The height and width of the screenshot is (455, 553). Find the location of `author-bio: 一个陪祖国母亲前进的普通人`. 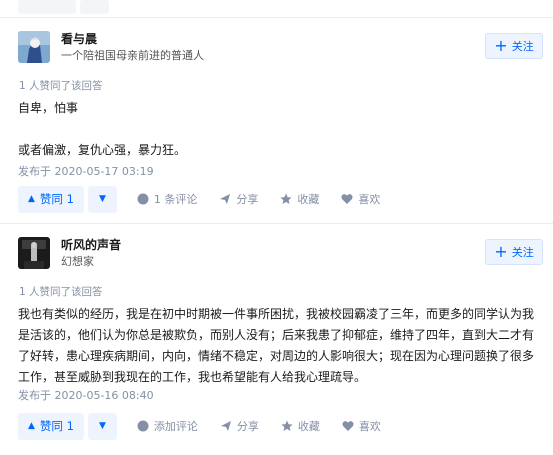

author-bio: 一个陪祖国母亲前进的普通人 is located at coordinates (132, 55).